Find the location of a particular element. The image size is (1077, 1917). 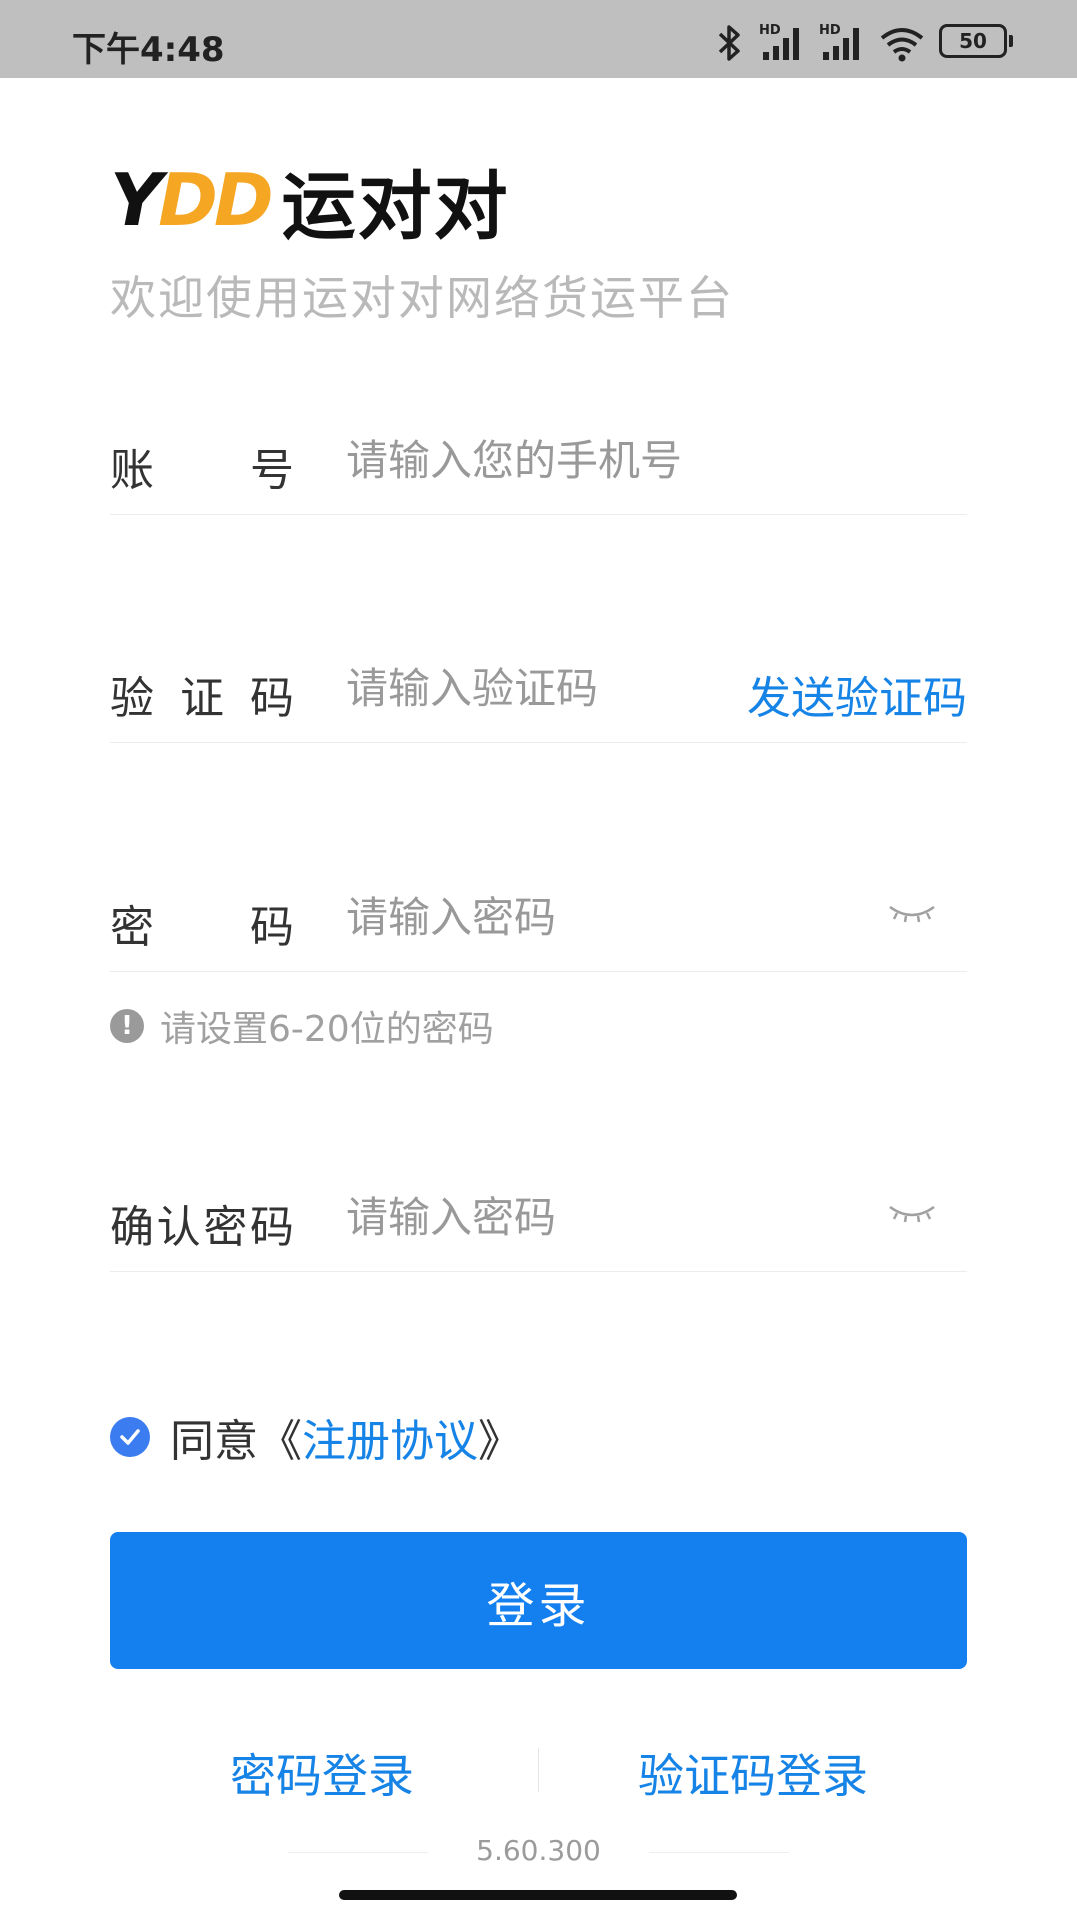

label-char: 验 is located at coordinates (132, 698).